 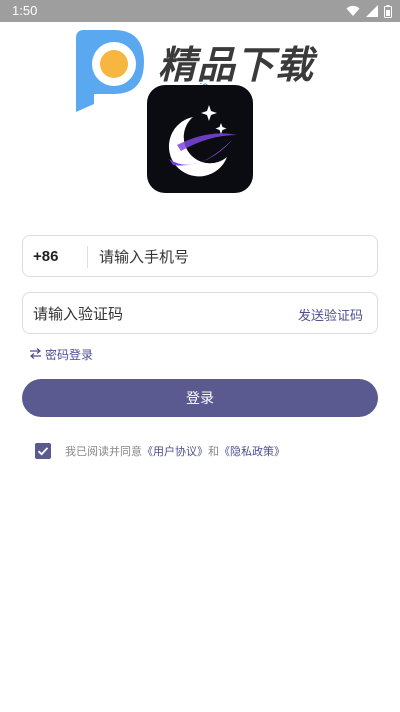 What do you see at coordinates (372, 11) in the screenshot?
I see `signal-icon` at bounding box center [372, 11].